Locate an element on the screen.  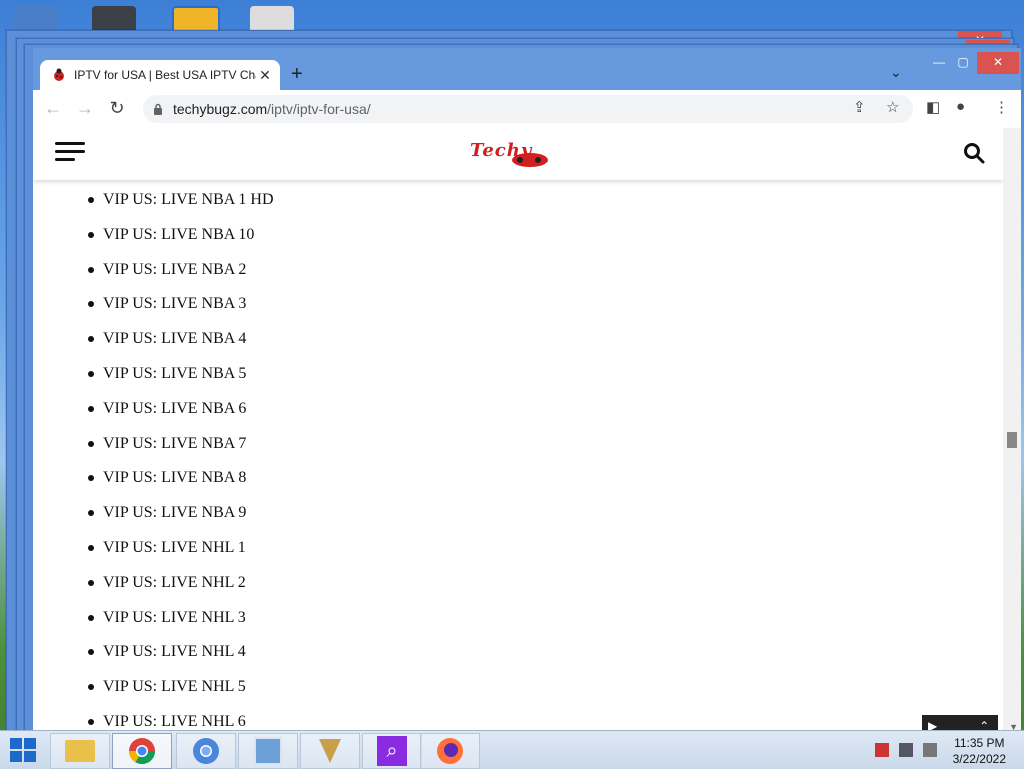
minimize-button: — is located at coordinates (939, 63).